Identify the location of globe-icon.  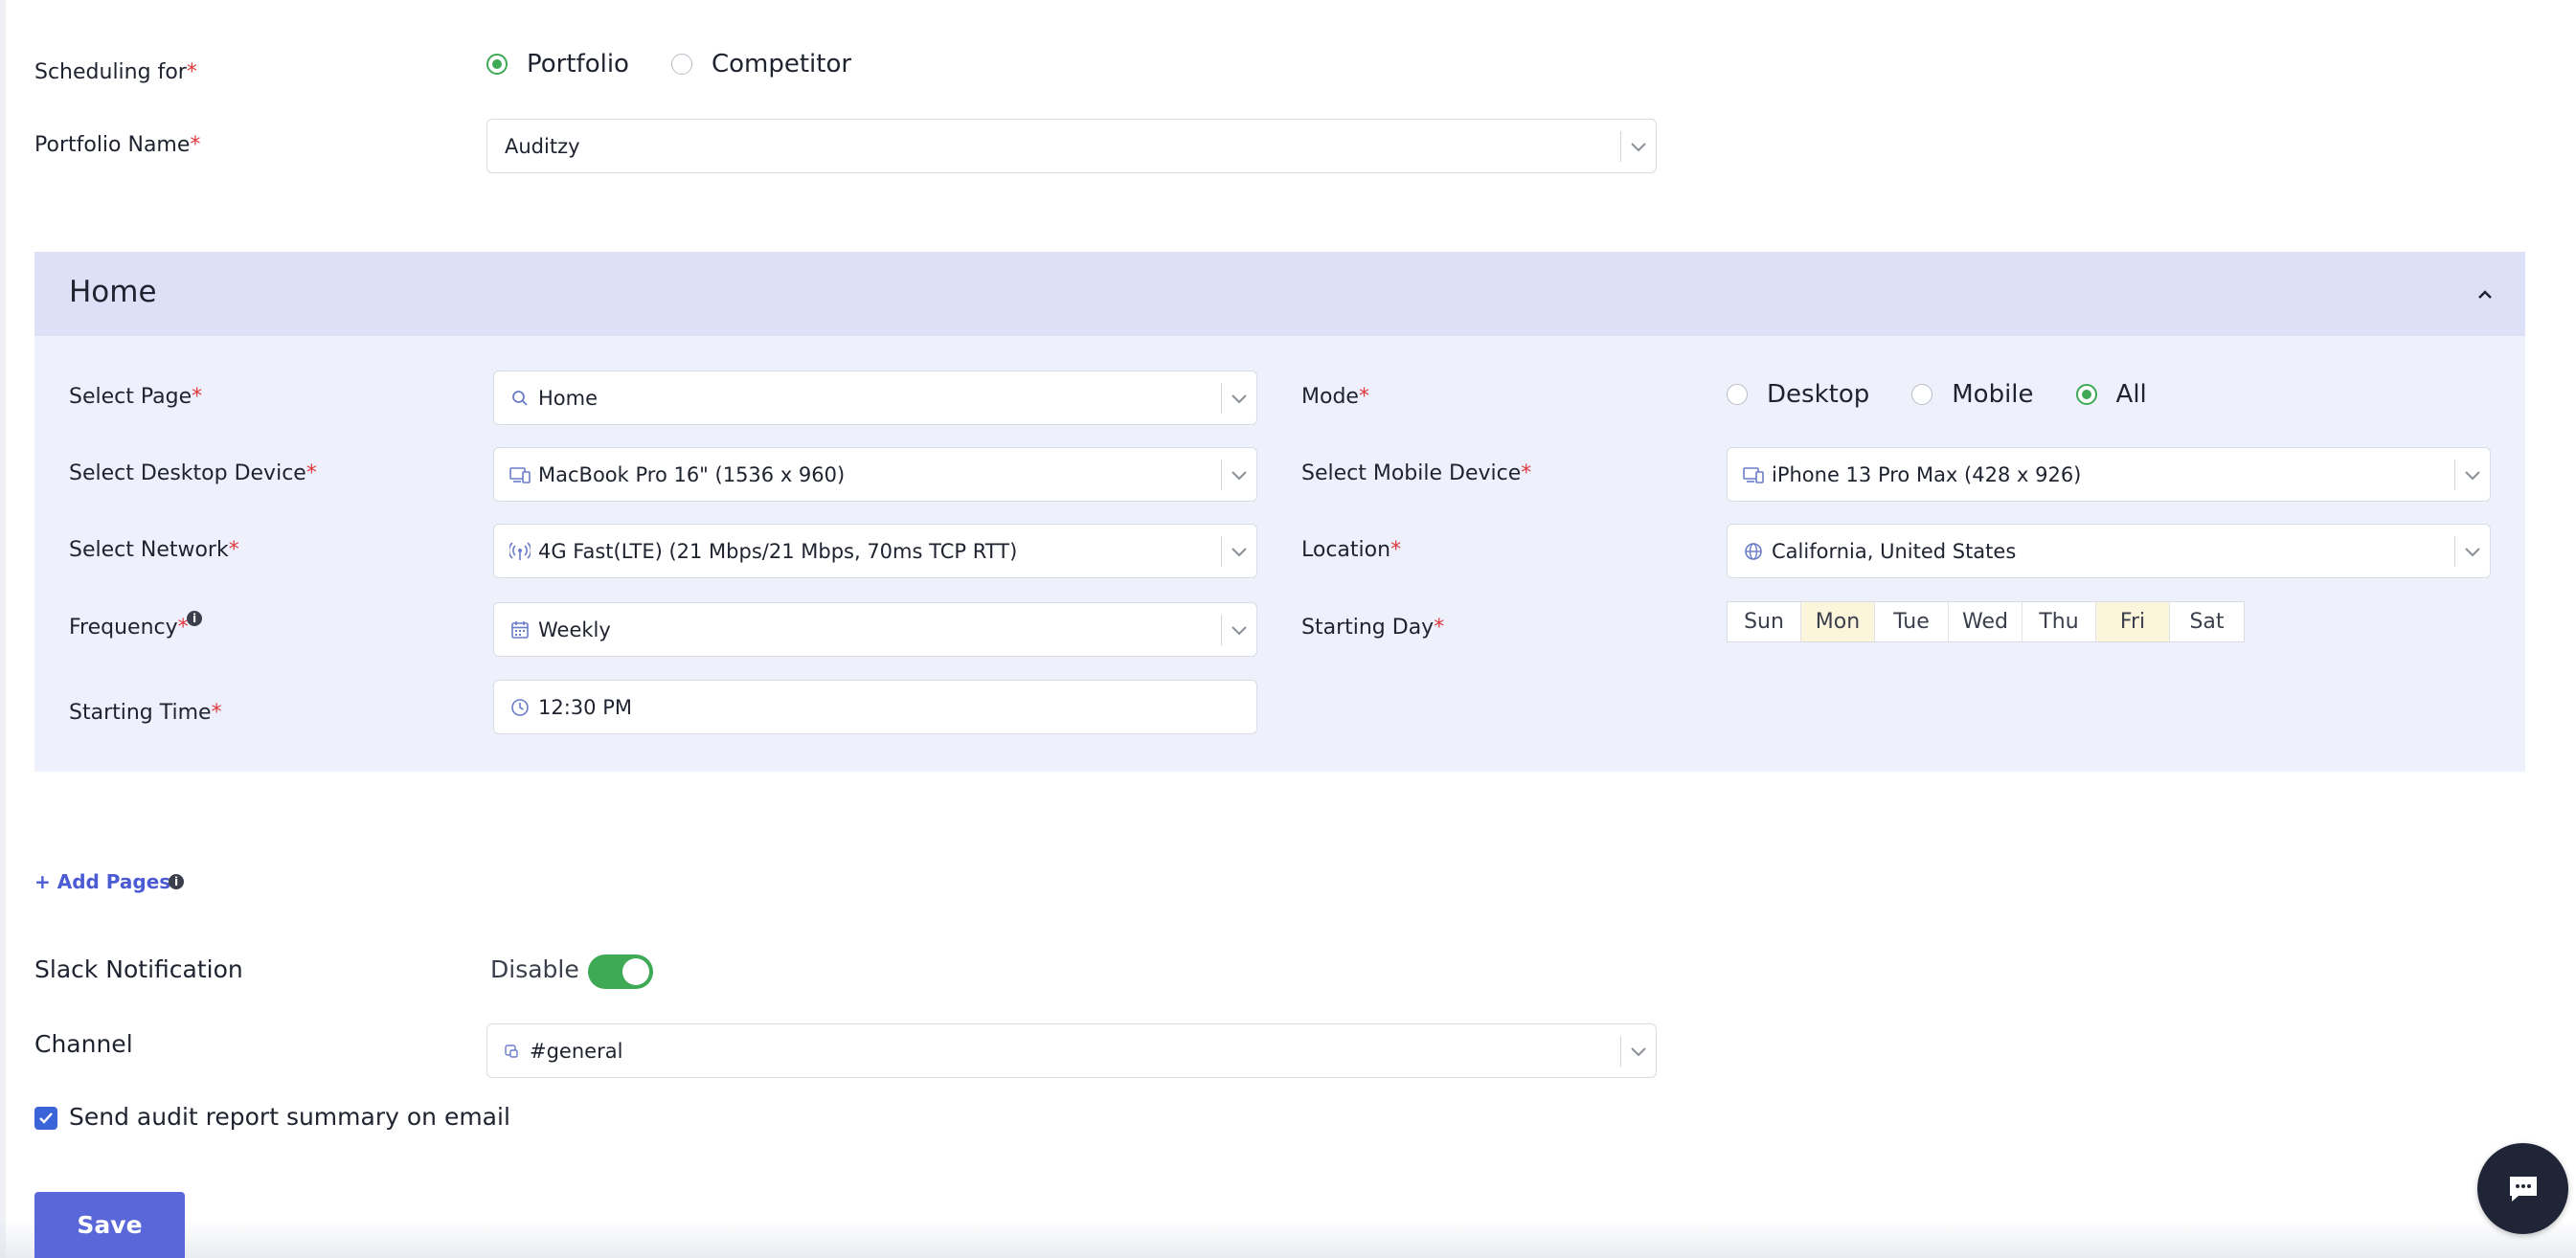
(1753, 552).